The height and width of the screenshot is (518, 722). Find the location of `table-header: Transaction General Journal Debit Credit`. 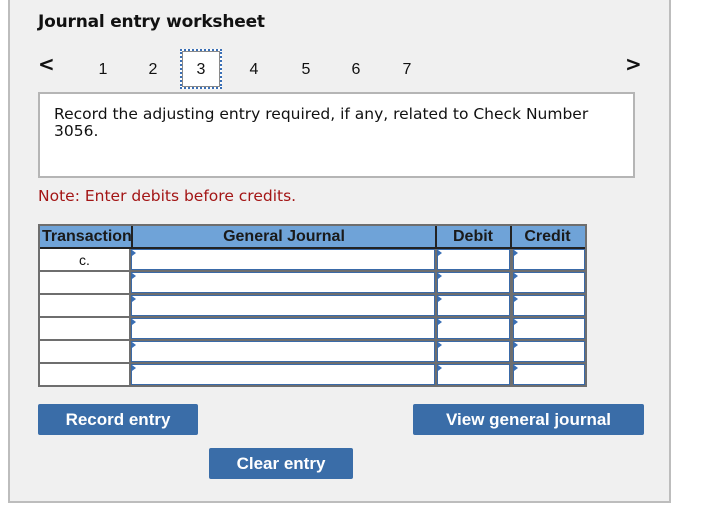

table-header: Transaction General Journal Debit Credit is located at coordinates (312, 237).